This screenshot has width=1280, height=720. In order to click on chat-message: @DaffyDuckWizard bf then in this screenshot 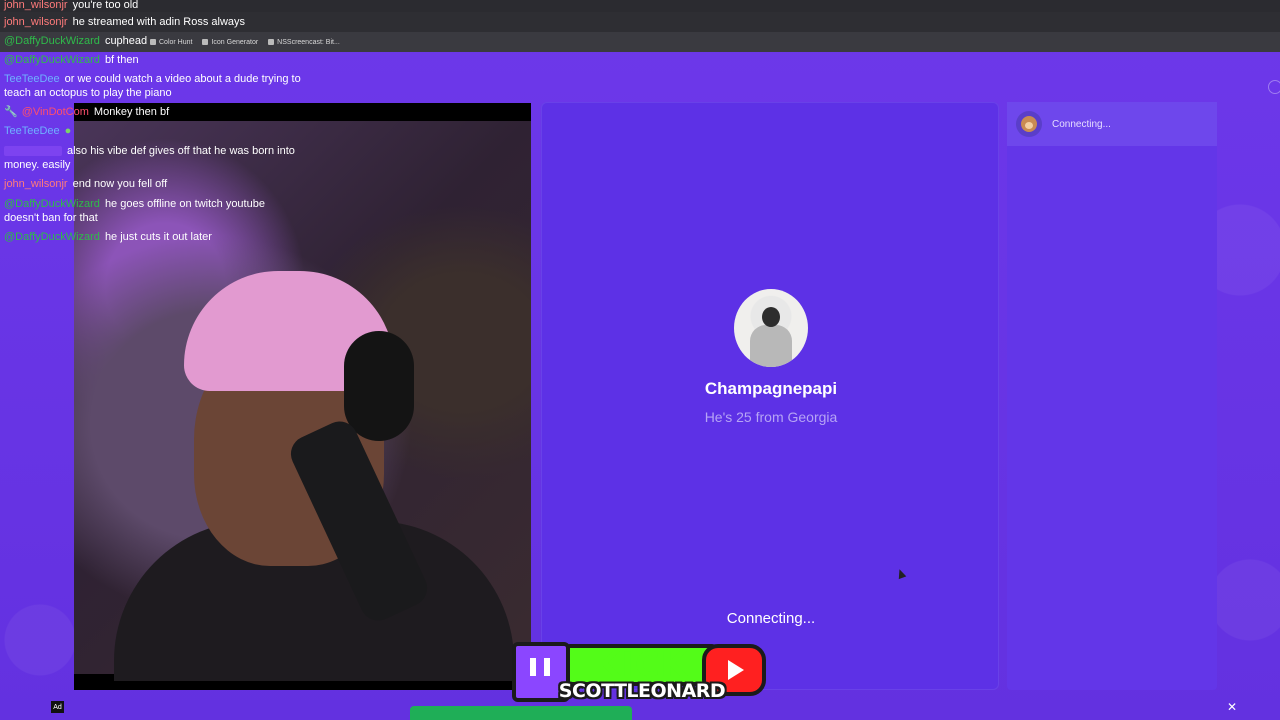, I will do `click(71, 60)`.